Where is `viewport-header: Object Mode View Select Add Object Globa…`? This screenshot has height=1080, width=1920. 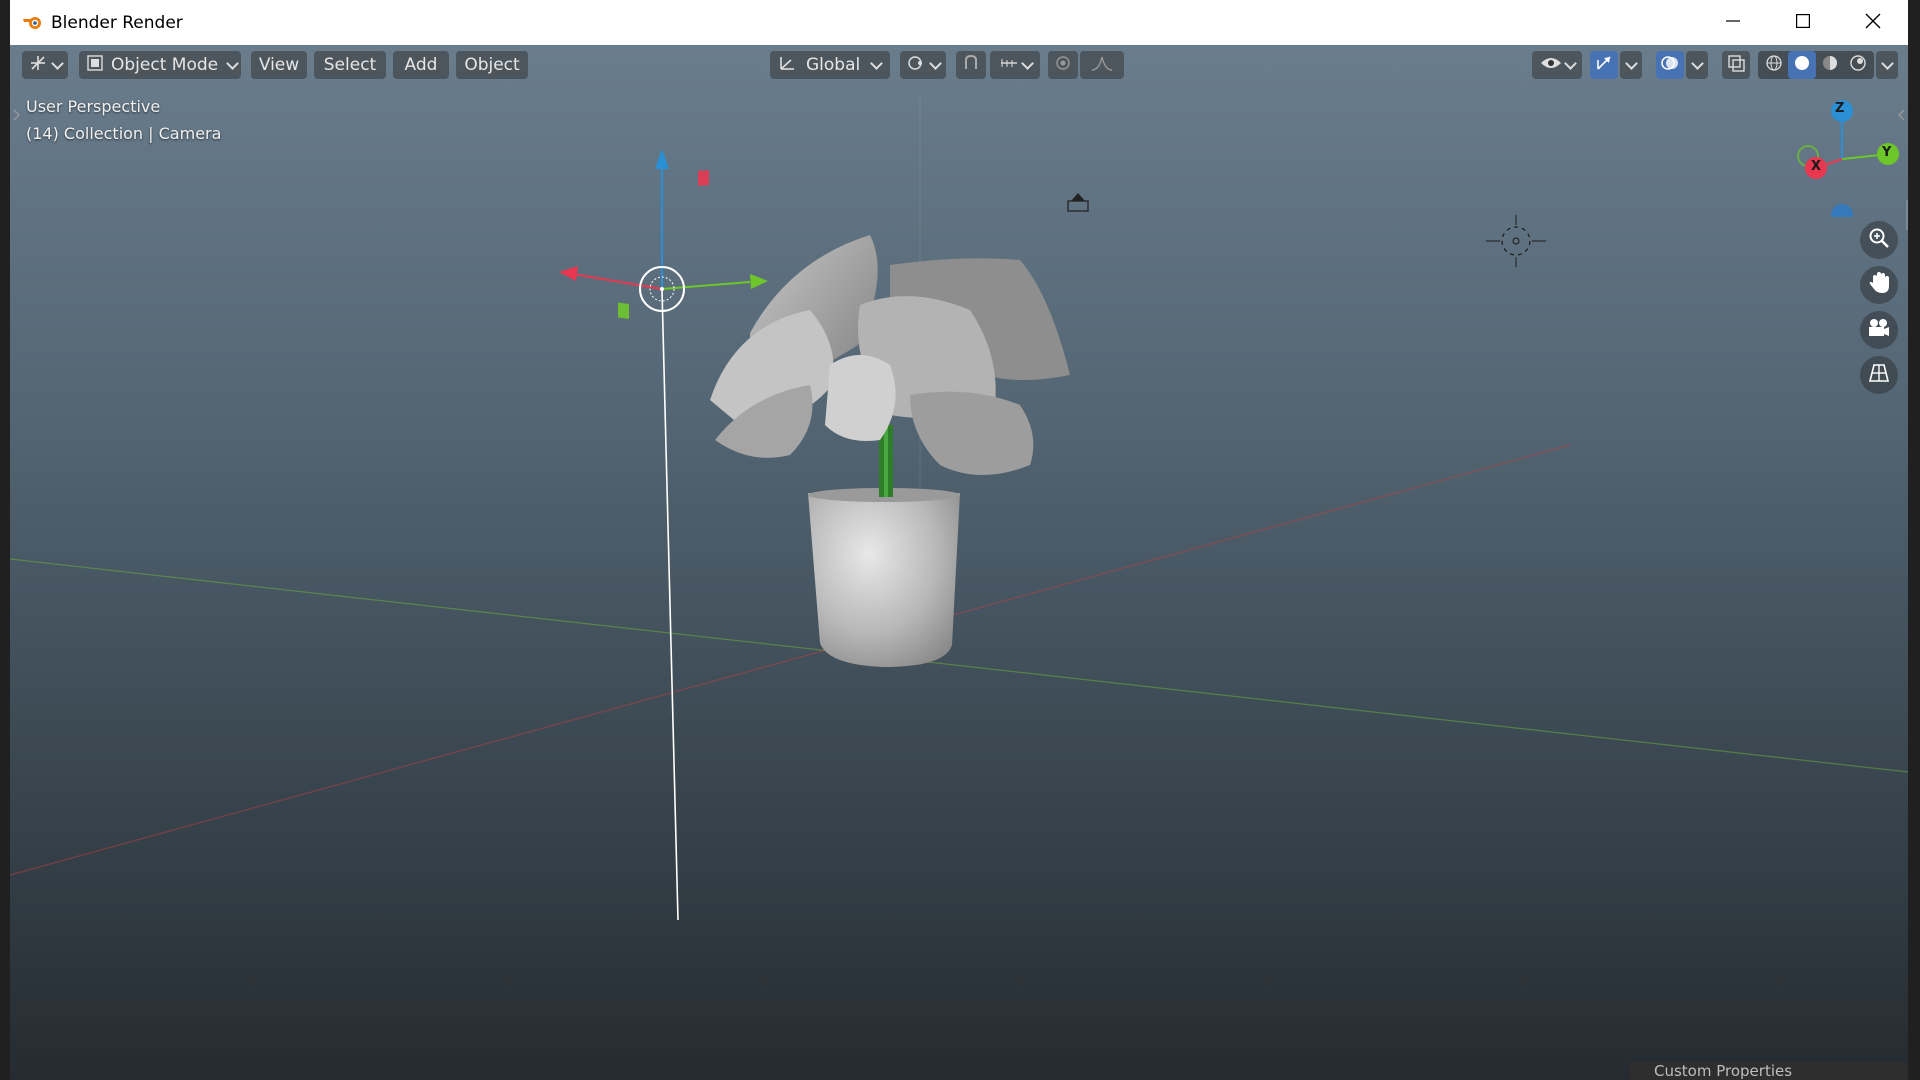 viewport-header: Object Mode View Select Add Object Globa… is located at coordinates (959, 65).